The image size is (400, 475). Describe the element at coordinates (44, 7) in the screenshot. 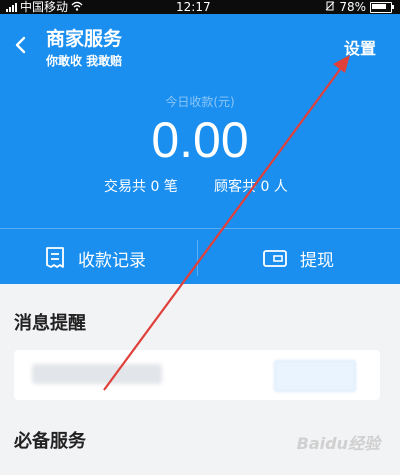

I see `carrier-name: 中国移动` at that location.